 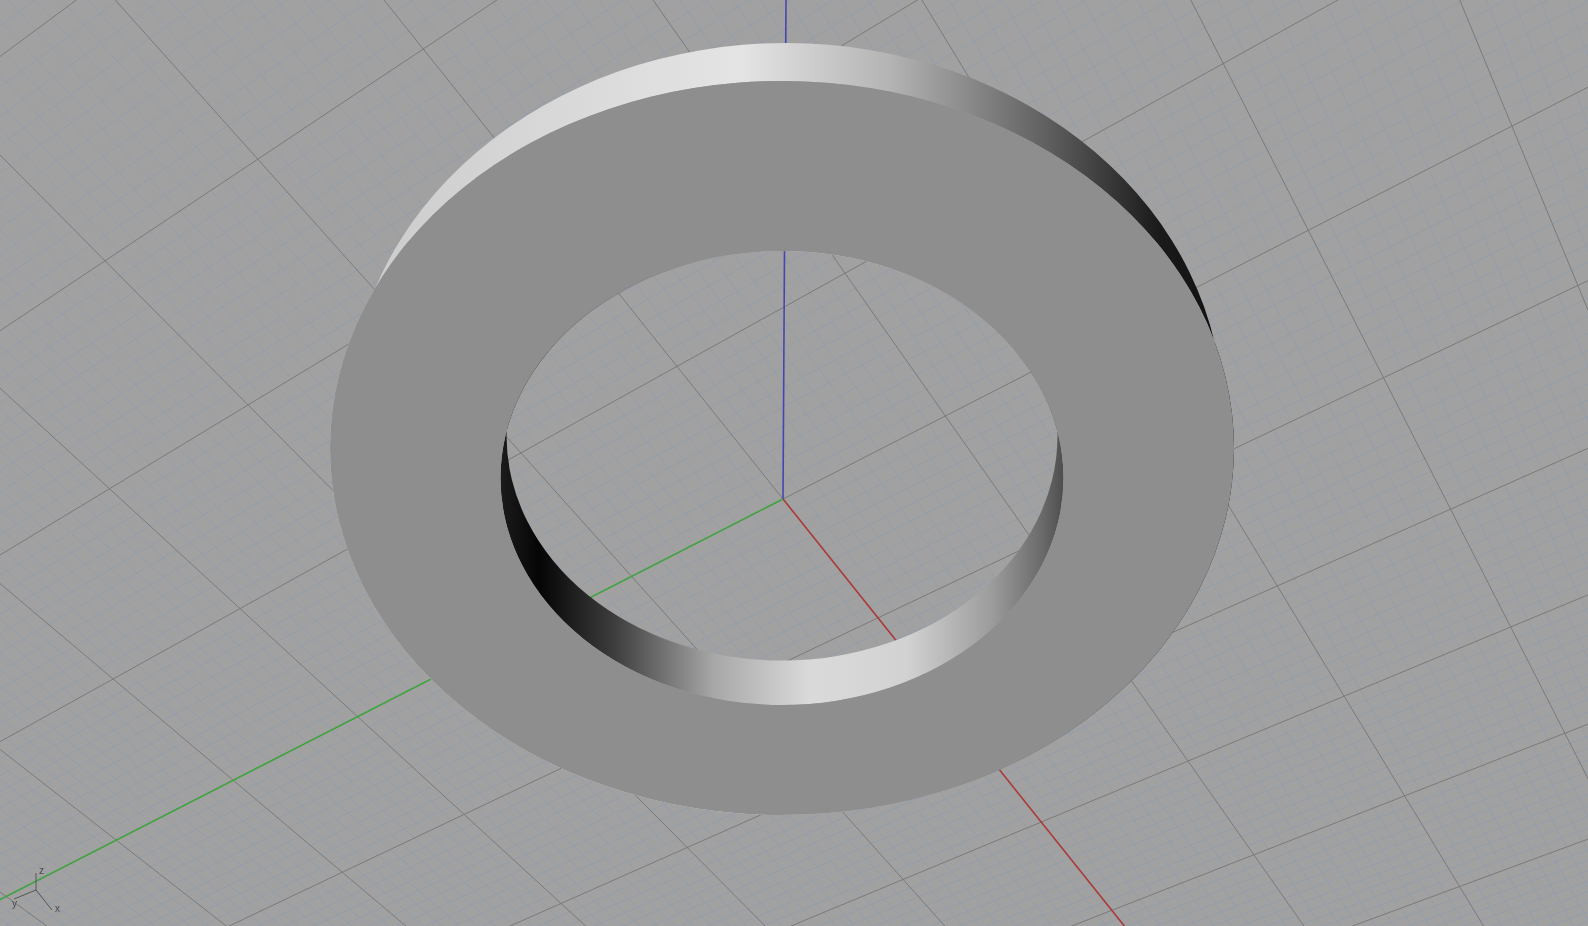 I want to click on axis-label: z, so click(x=41, y=870).